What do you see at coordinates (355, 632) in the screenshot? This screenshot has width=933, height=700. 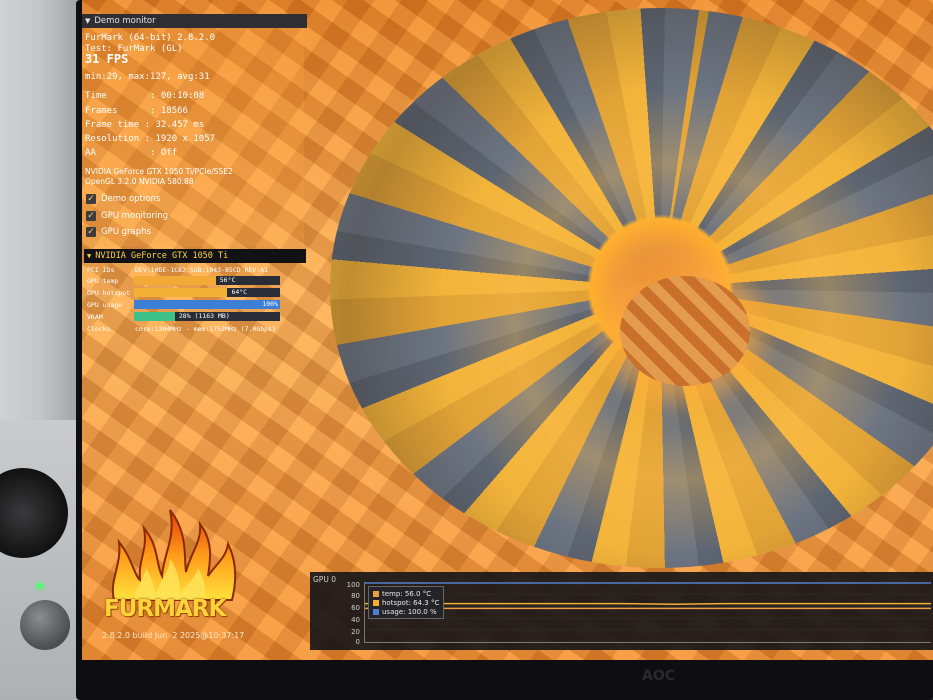 I see `y-tick-label: 20` at bounding box center [355, 632].